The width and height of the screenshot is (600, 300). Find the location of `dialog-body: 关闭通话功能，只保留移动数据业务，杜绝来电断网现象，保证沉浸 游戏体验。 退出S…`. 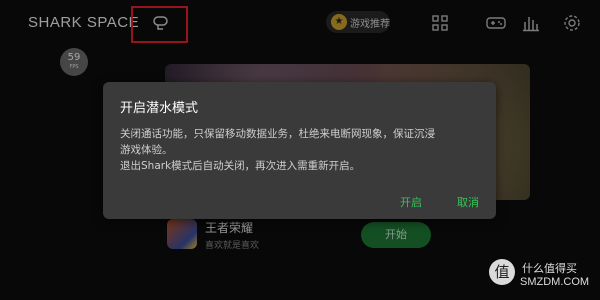

dialog-body: 关闭通话功能，只保留移动数据业务，杜绝来电断网现象，保证沉浸 游戏体验。 退出S… is located at coordinates (302, 150).